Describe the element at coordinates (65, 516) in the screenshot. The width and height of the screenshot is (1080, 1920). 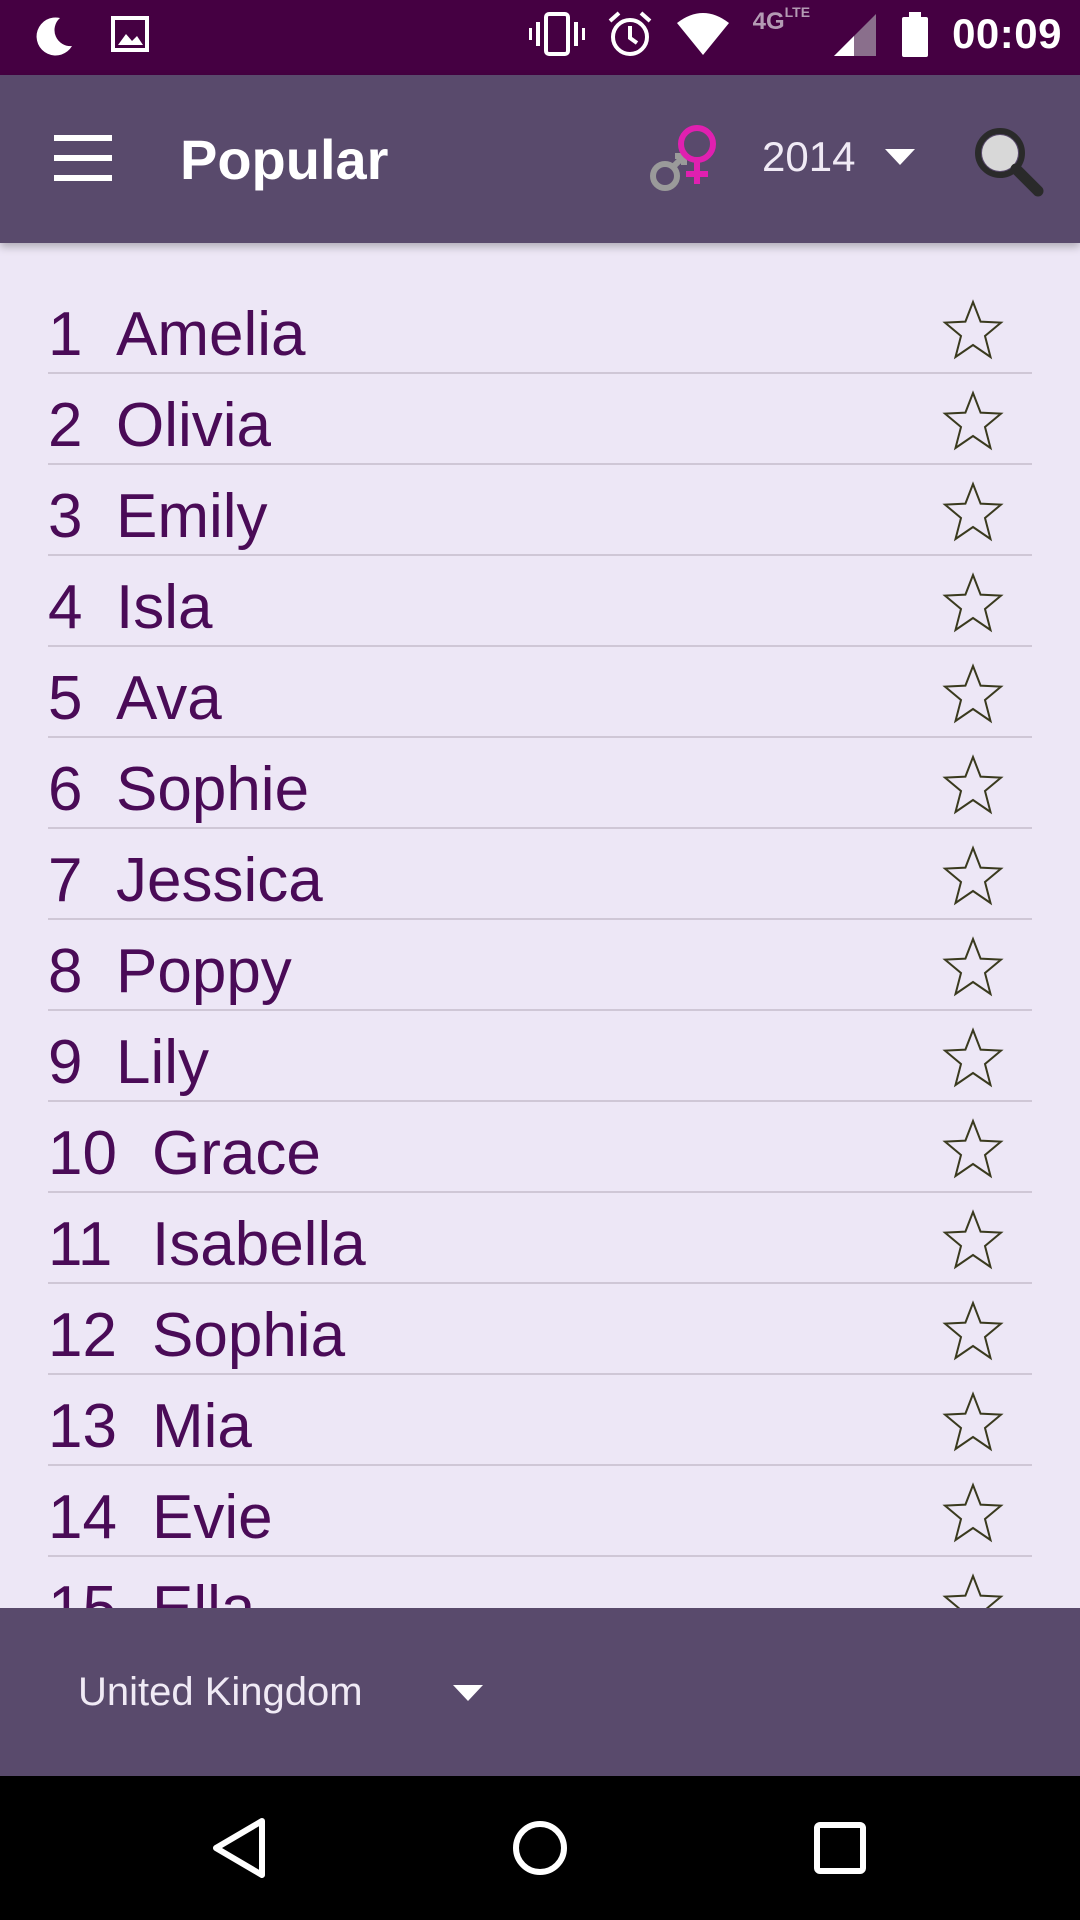
I see `rank-number: 3` at that location.